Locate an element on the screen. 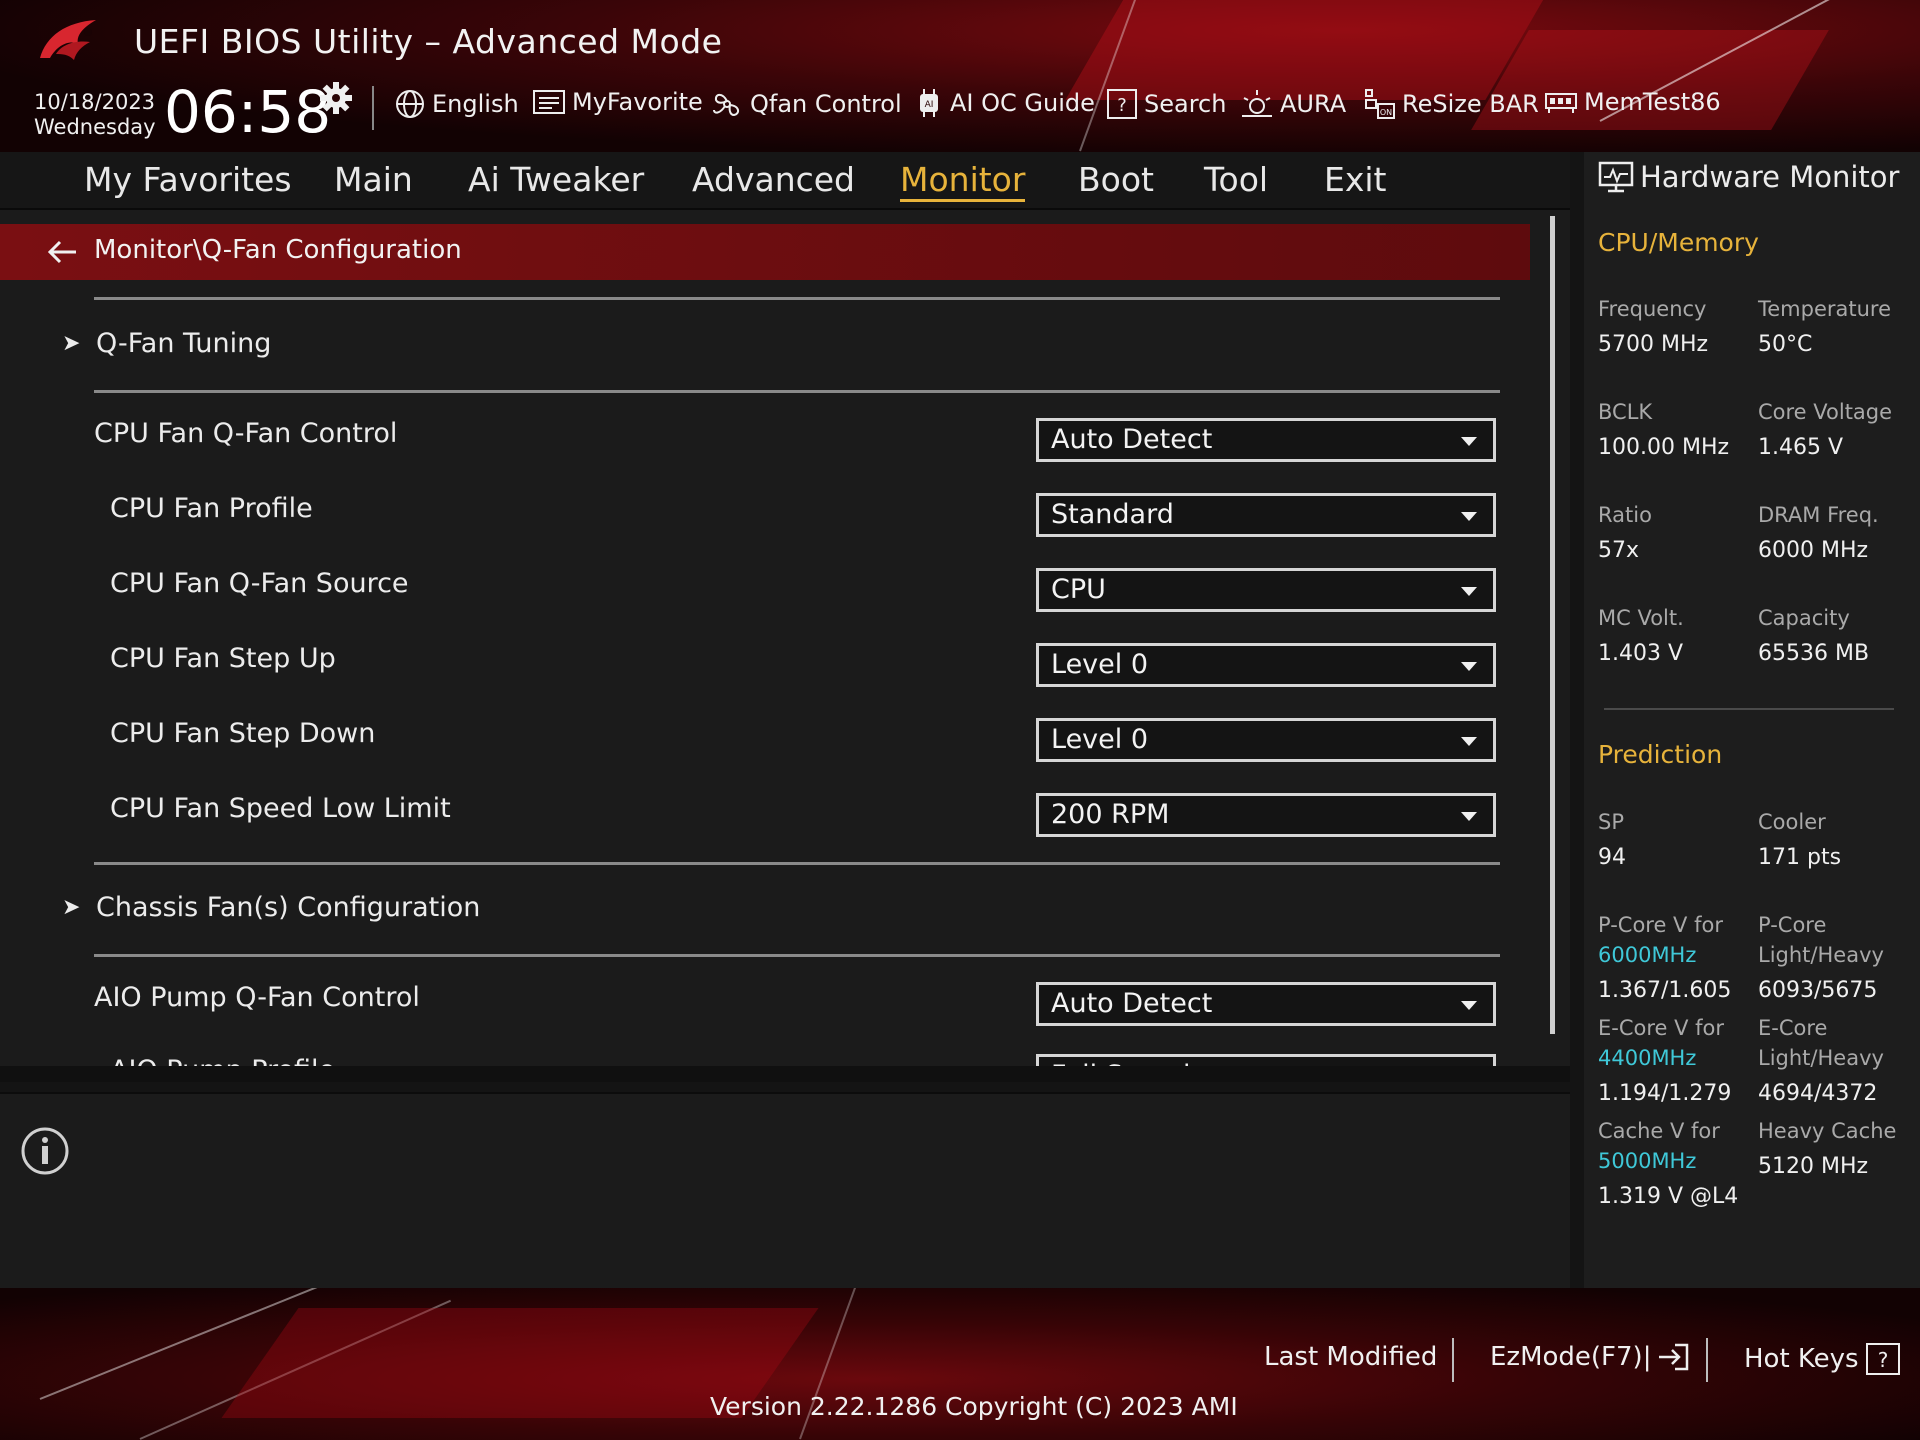 The width and height of the screenshot is (1920, 1440). aio-pump-qfan-control-dropdown: Auto Detect is located at coordinates (1266, 1004).